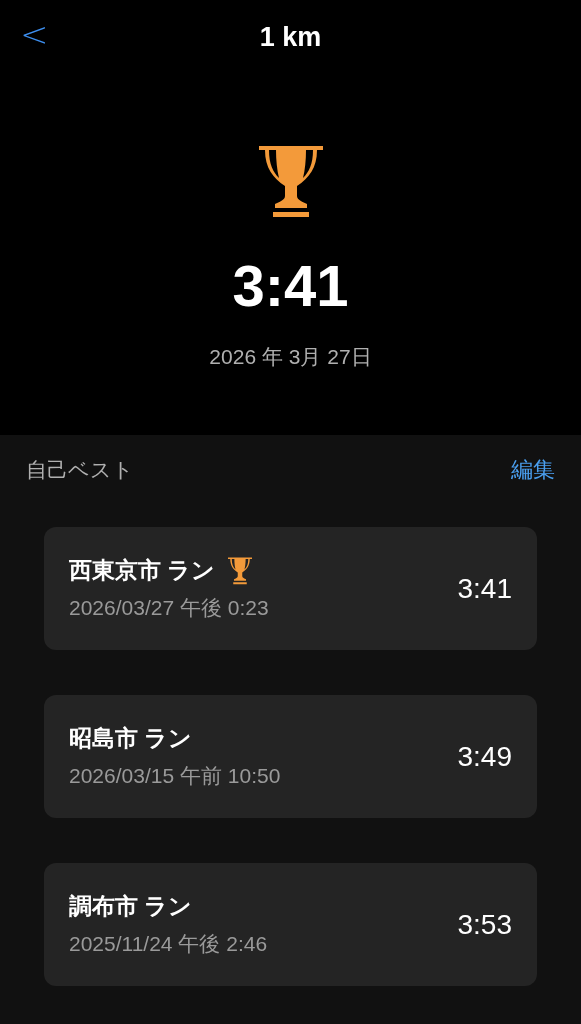 The height and width of the screenshot is (1024, 581). What do you see at coordinates (34, 34) in the screenshot?
I see `back-button: <` at bounding box center [34, 34].